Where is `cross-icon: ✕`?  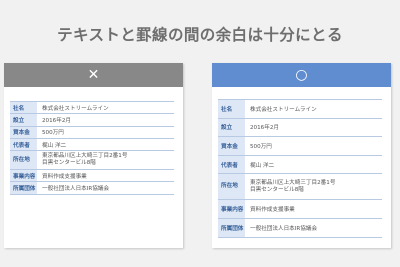 cross-icon: ✕ is located at coordinates (93, 75).